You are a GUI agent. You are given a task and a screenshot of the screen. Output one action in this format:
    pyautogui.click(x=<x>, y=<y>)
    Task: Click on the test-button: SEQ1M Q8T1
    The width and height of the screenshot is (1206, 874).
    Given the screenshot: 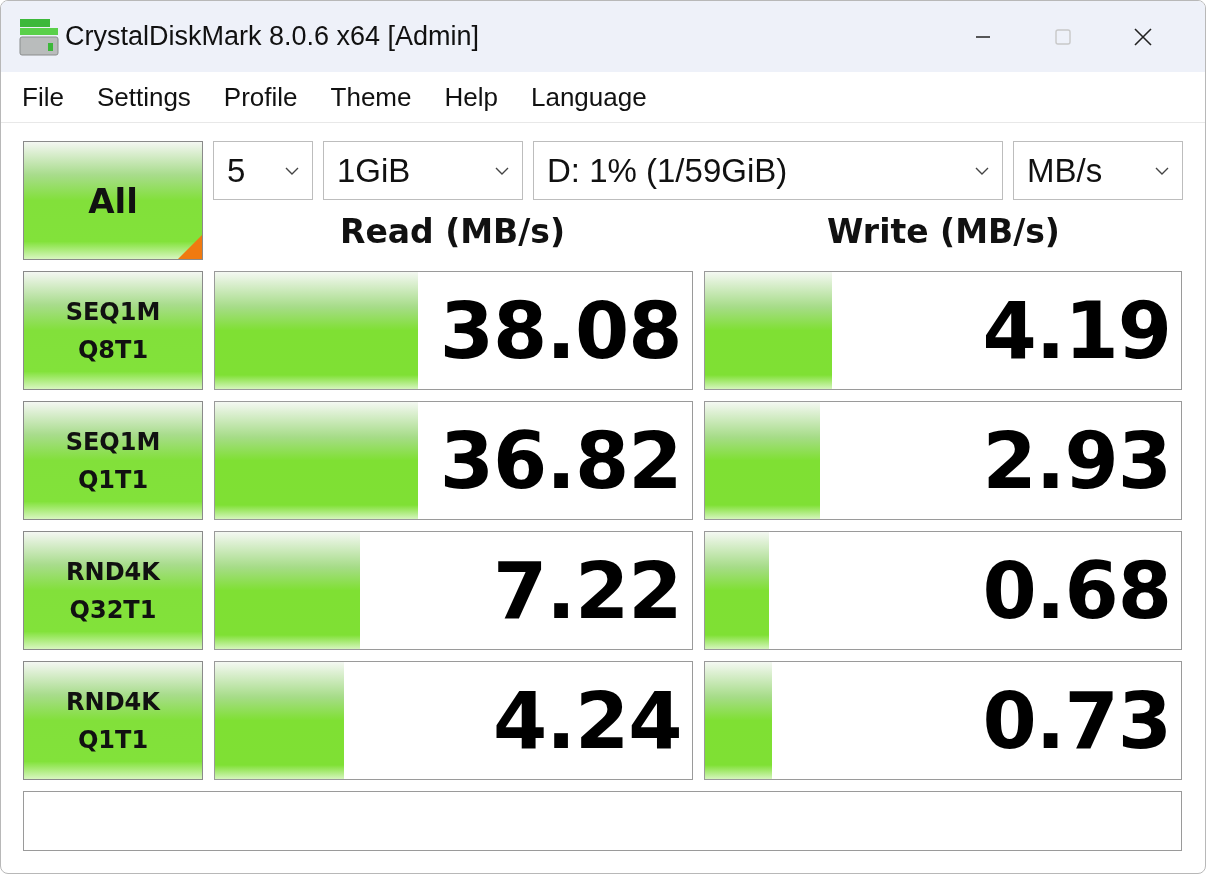 What is the action you would take?
    pyautogui.click(x=113, y=330)
    